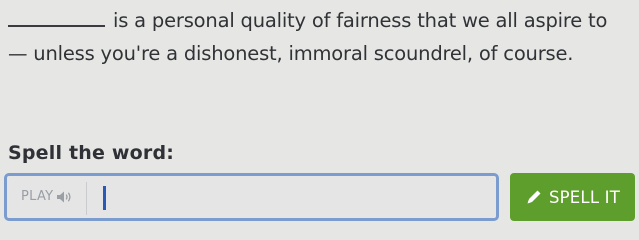  What do you see at coordinates (37, 196) in the screenshot?
I see `play-label: PLAY` at bounding box center [37, 196].